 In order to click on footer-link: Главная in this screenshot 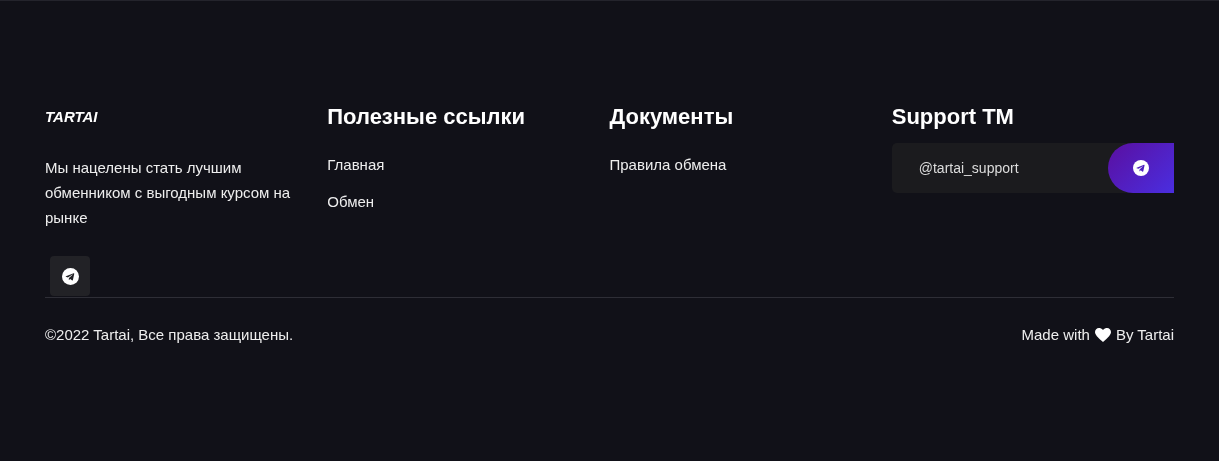, I will do `click(356, 165)`.